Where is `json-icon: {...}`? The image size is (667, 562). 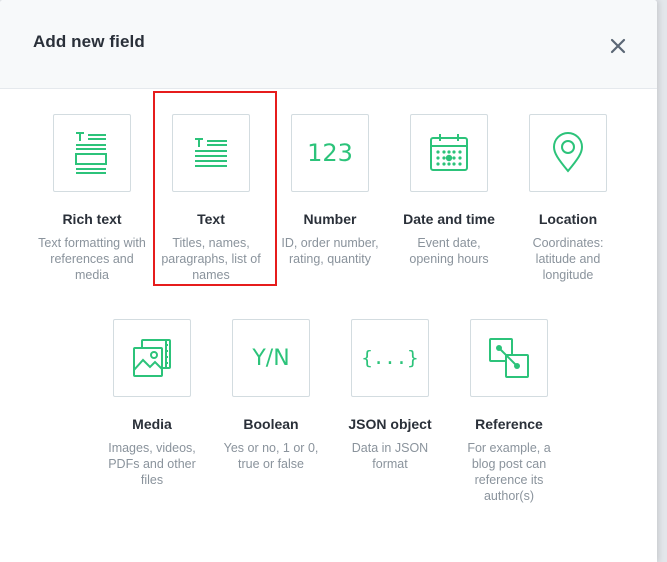
json-icon: {...} is located at coordinates (390, 358).